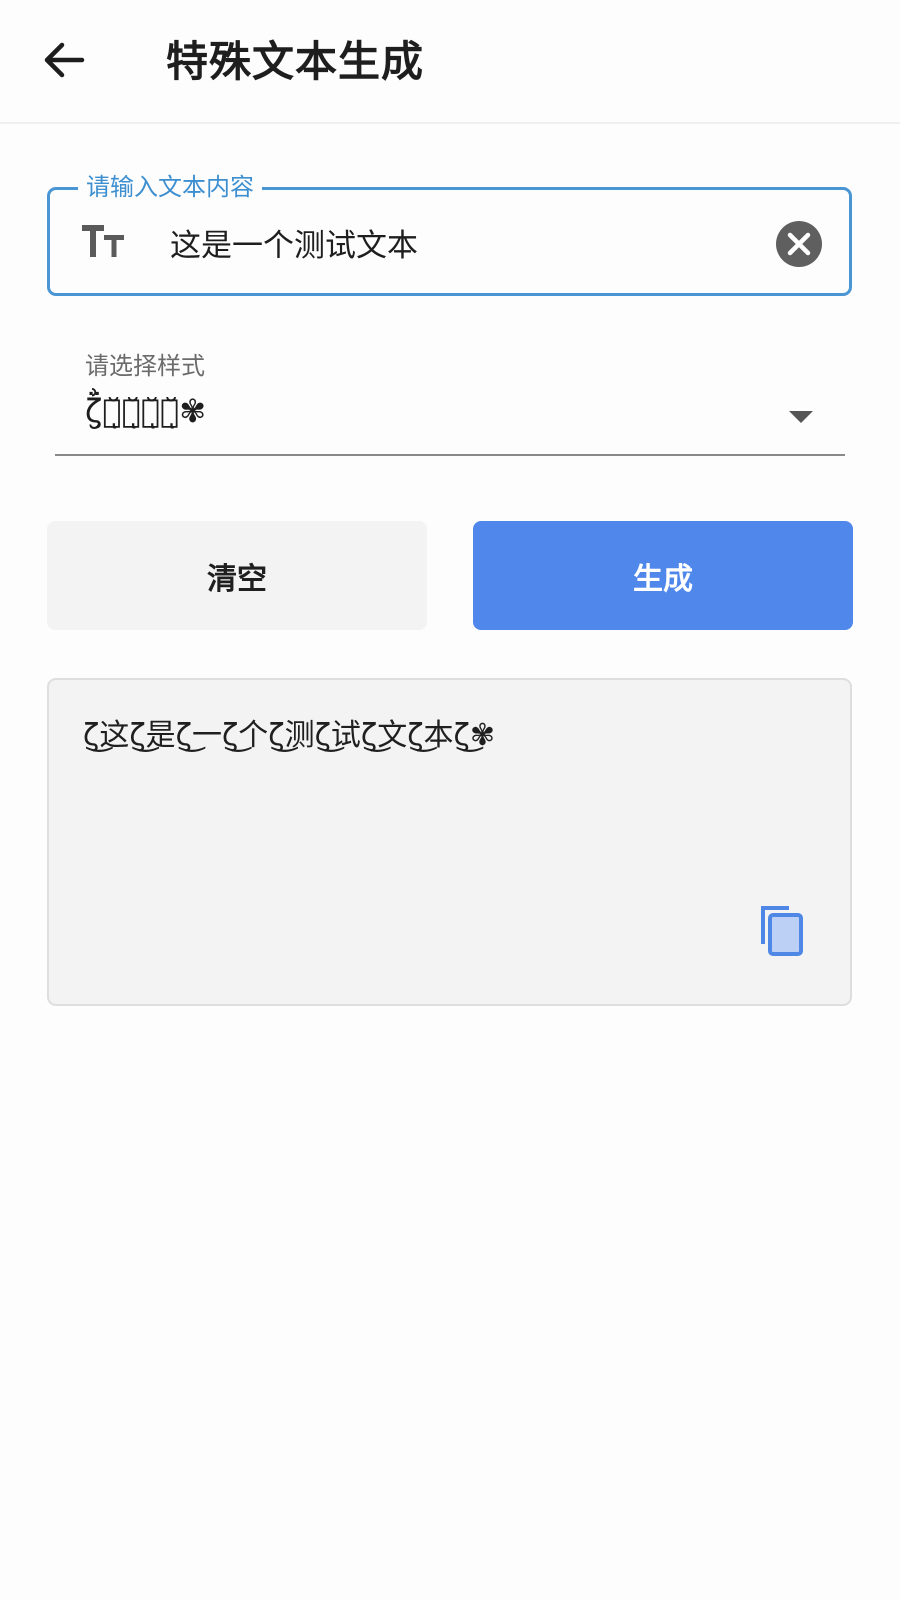 The width and height of the screenshot is (900, 1600). What do you see at coordinates (799, 244) in the screenshot?
I see `clear-circle-icon` at bounding box center [799, 244].